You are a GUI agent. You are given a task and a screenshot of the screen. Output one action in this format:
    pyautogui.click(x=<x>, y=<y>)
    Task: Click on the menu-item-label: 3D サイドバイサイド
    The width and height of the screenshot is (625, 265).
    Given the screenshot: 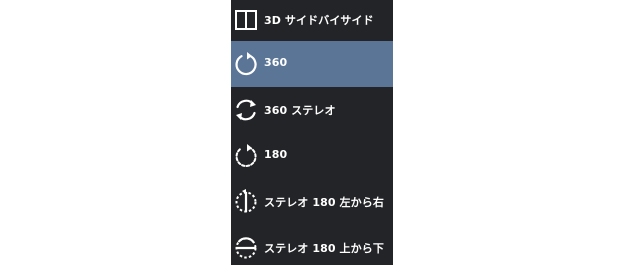 What is the action you would take?
    pyautogui.click(x=319, y=20)
    